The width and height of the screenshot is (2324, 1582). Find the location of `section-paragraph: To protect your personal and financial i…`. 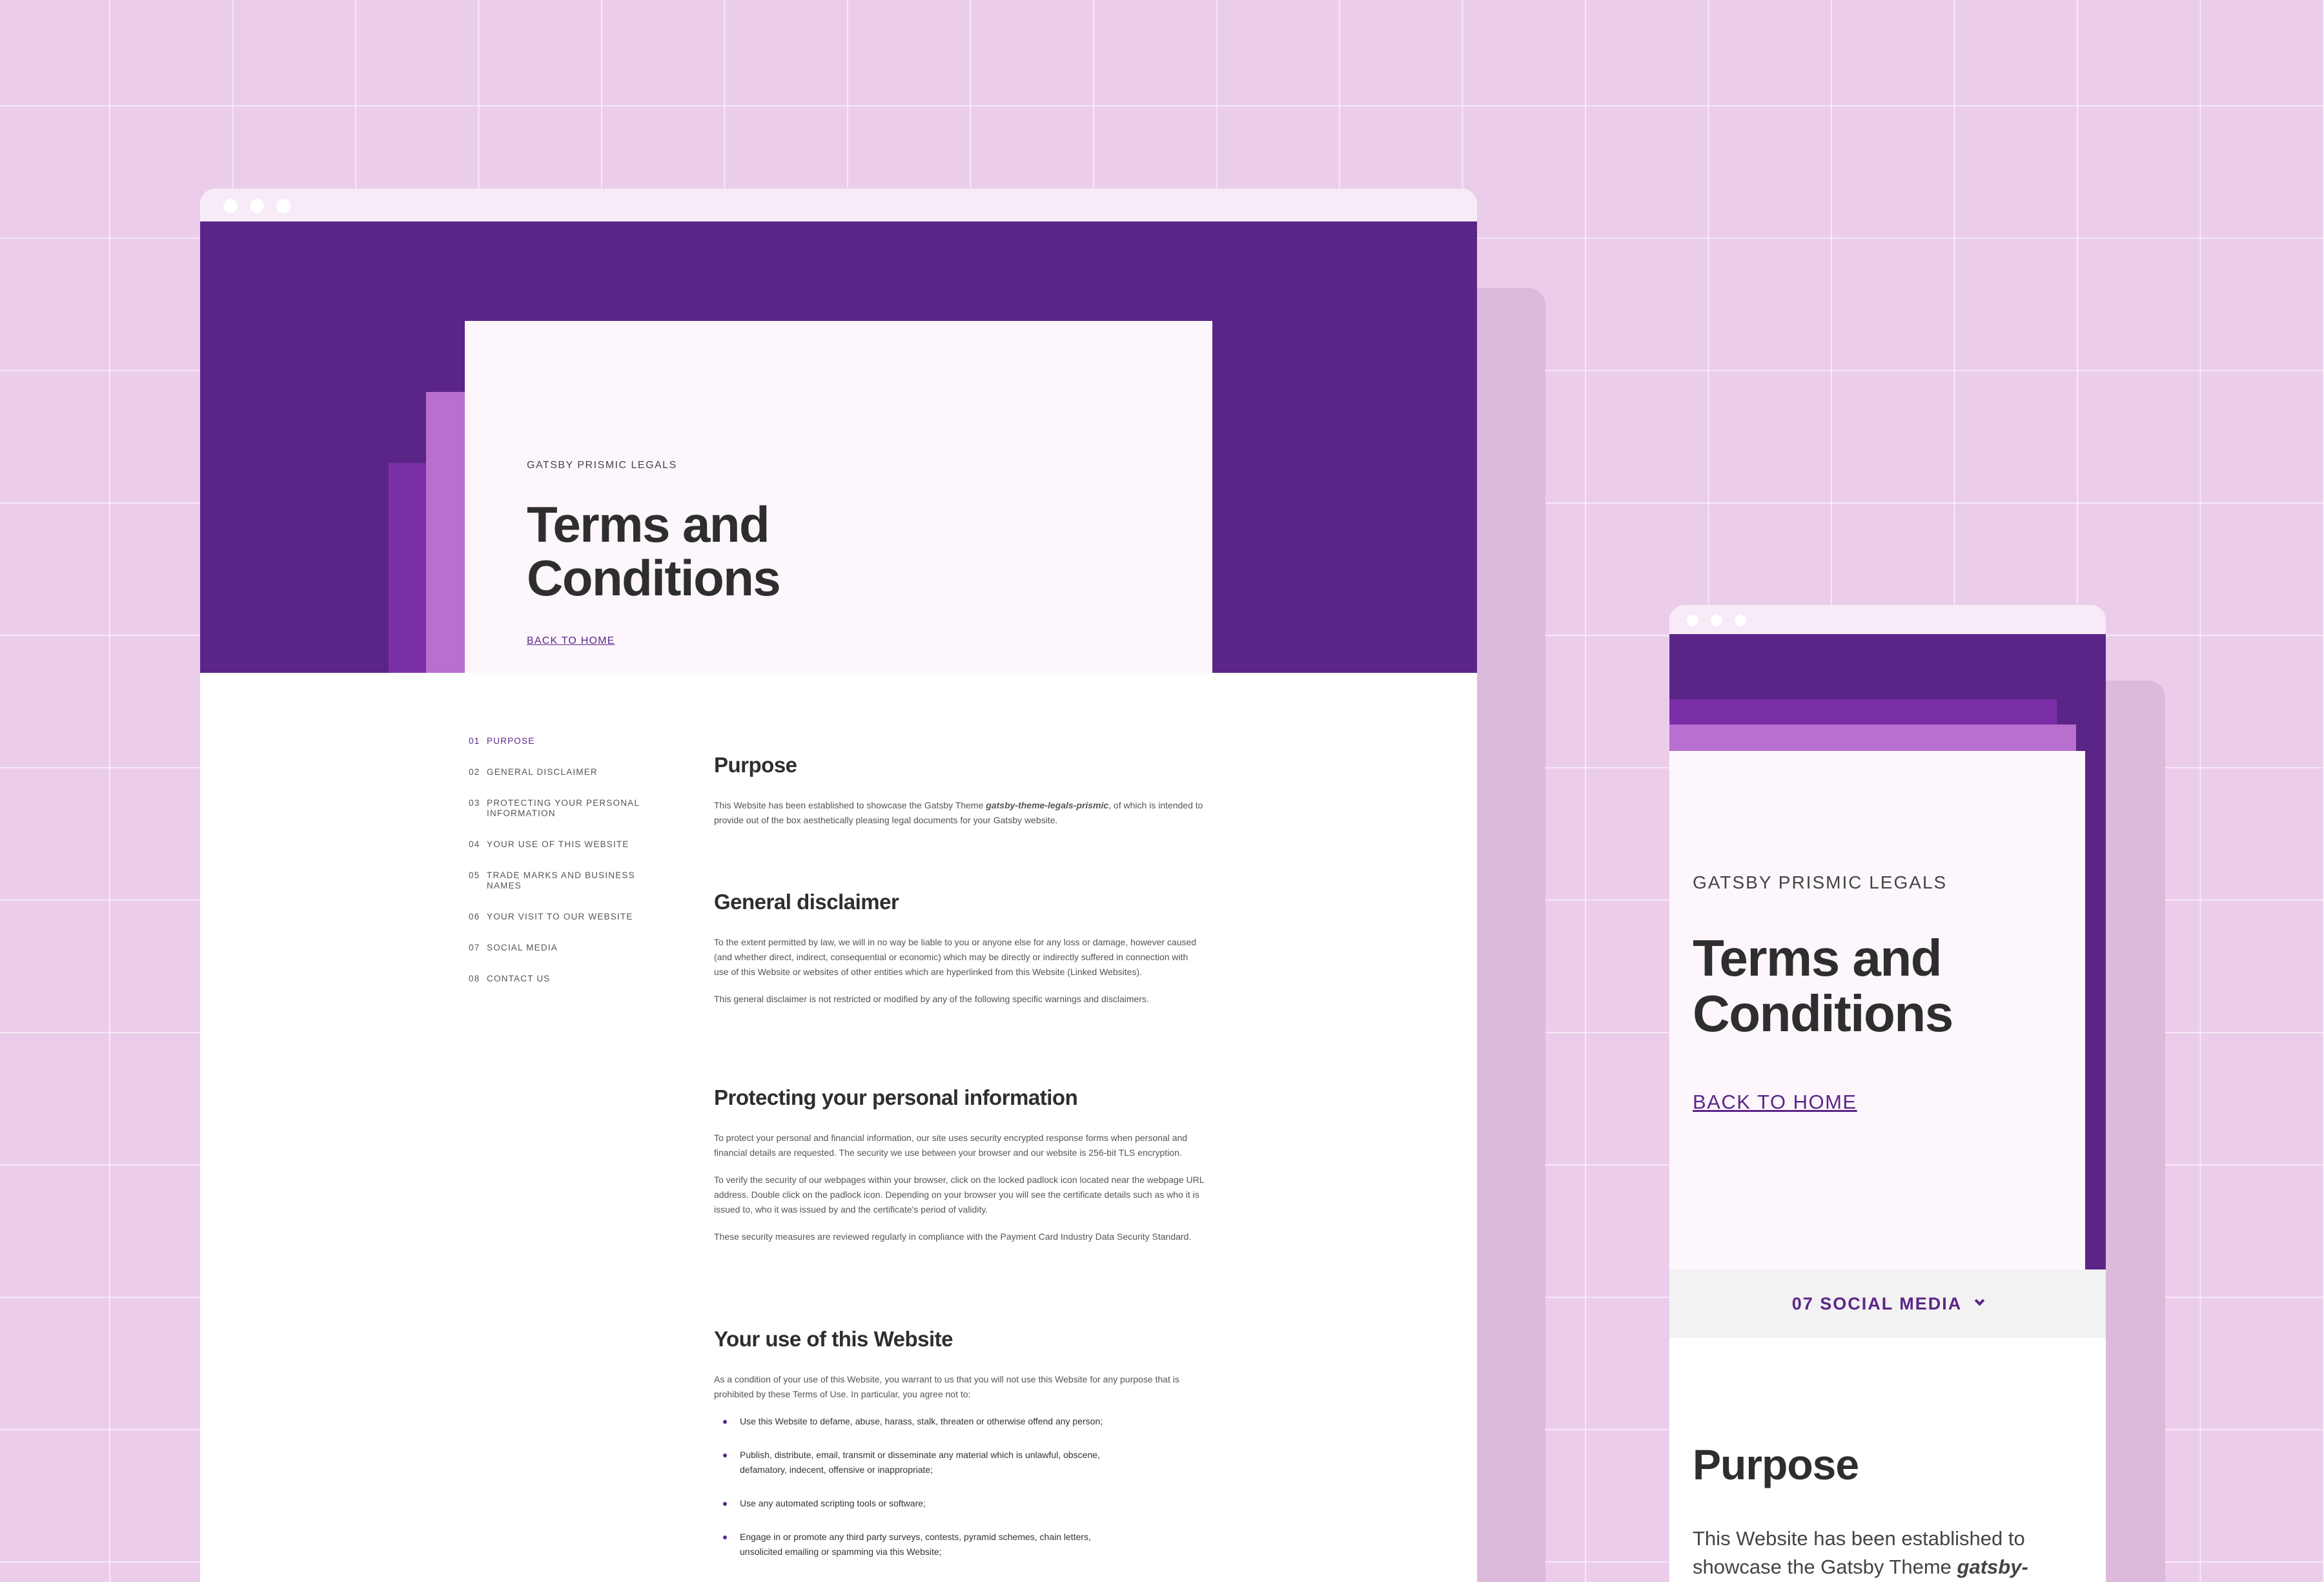

section-paragraph: To protect your personal and financial i… is located at coordinates (951, 1145).